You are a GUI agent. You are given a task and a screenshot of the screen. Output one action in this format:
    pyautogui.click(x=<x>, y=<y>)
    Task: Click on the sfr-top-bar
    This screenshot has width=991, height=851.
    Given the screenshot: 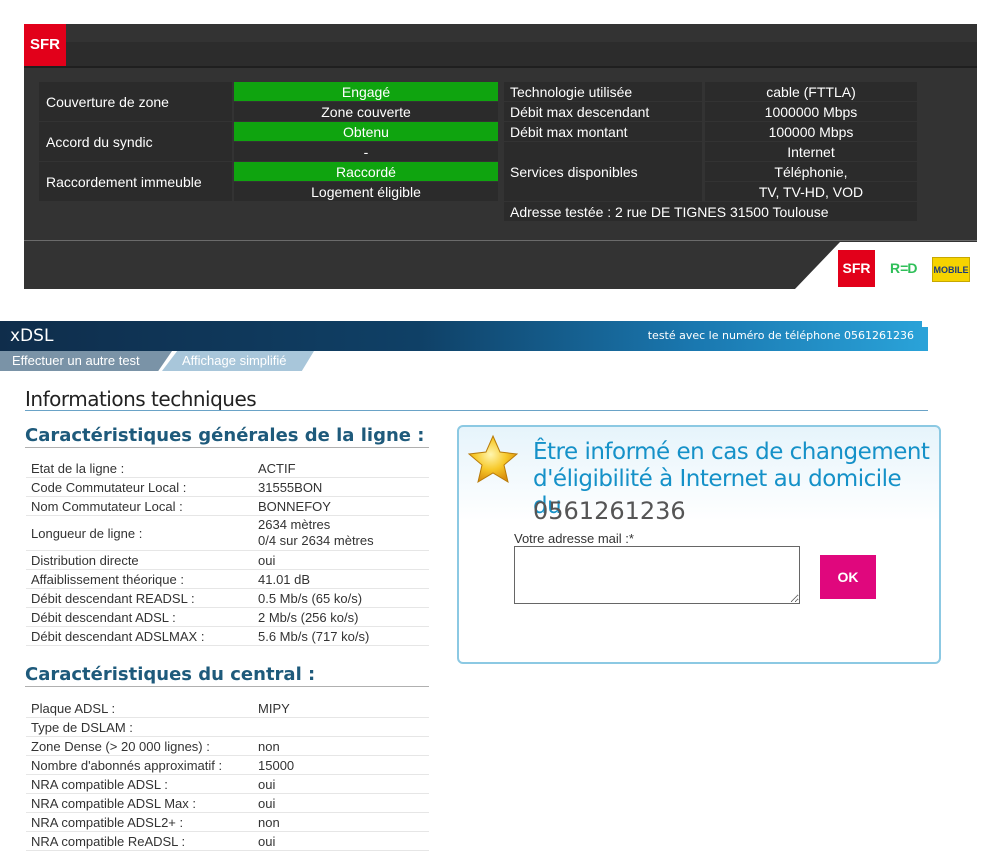 What is the action you would take?
    pyautogui.click(x=521, y=54)
    